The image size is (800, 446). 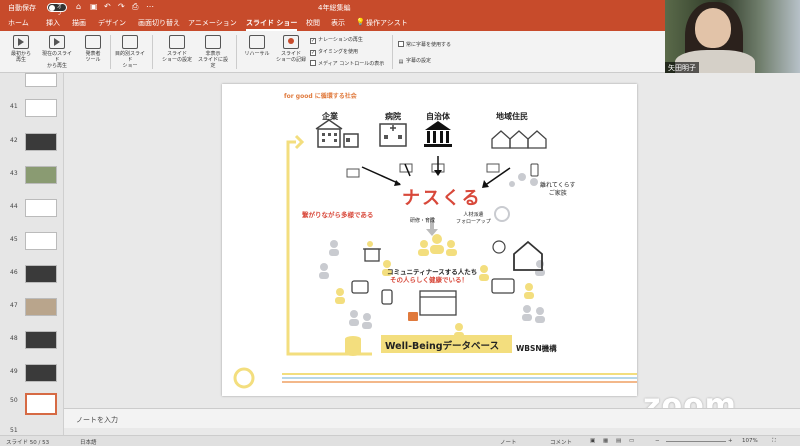 I want to click on tab-view: 表示, so click(x=338, y=23).